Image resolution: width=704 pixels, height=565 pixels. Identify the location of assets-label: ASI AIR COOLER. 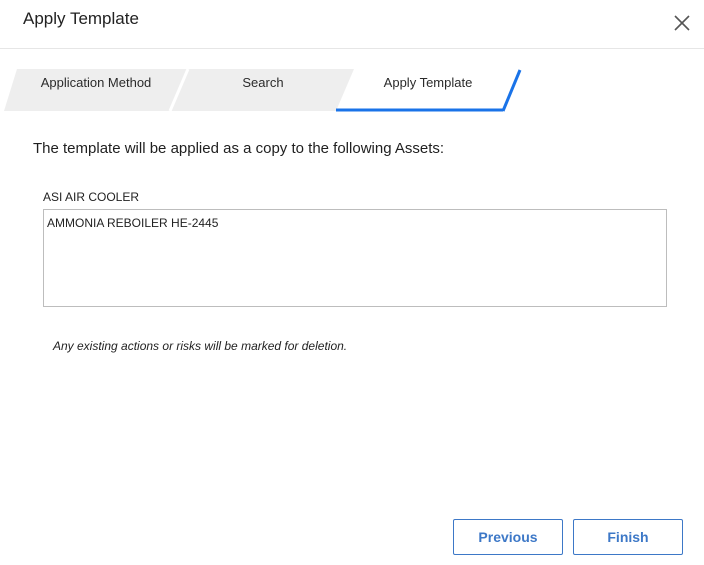
(91, 197).